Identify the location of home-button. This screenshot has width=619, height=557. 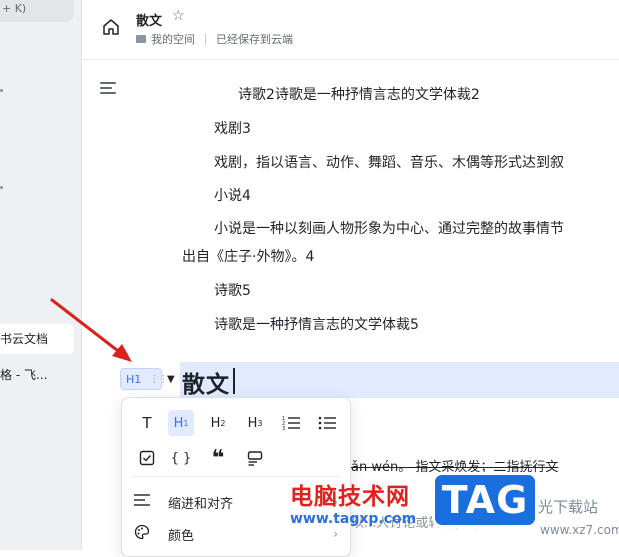
(111, 27).